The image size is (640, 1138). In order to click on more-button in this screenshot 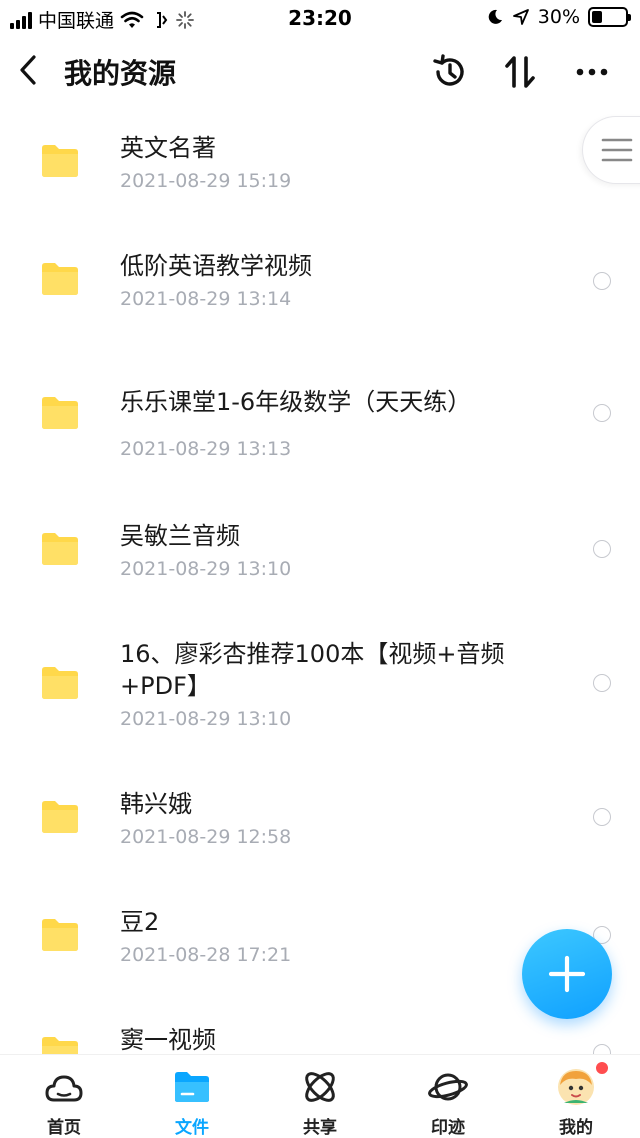, I will do `click(592, 72)`.